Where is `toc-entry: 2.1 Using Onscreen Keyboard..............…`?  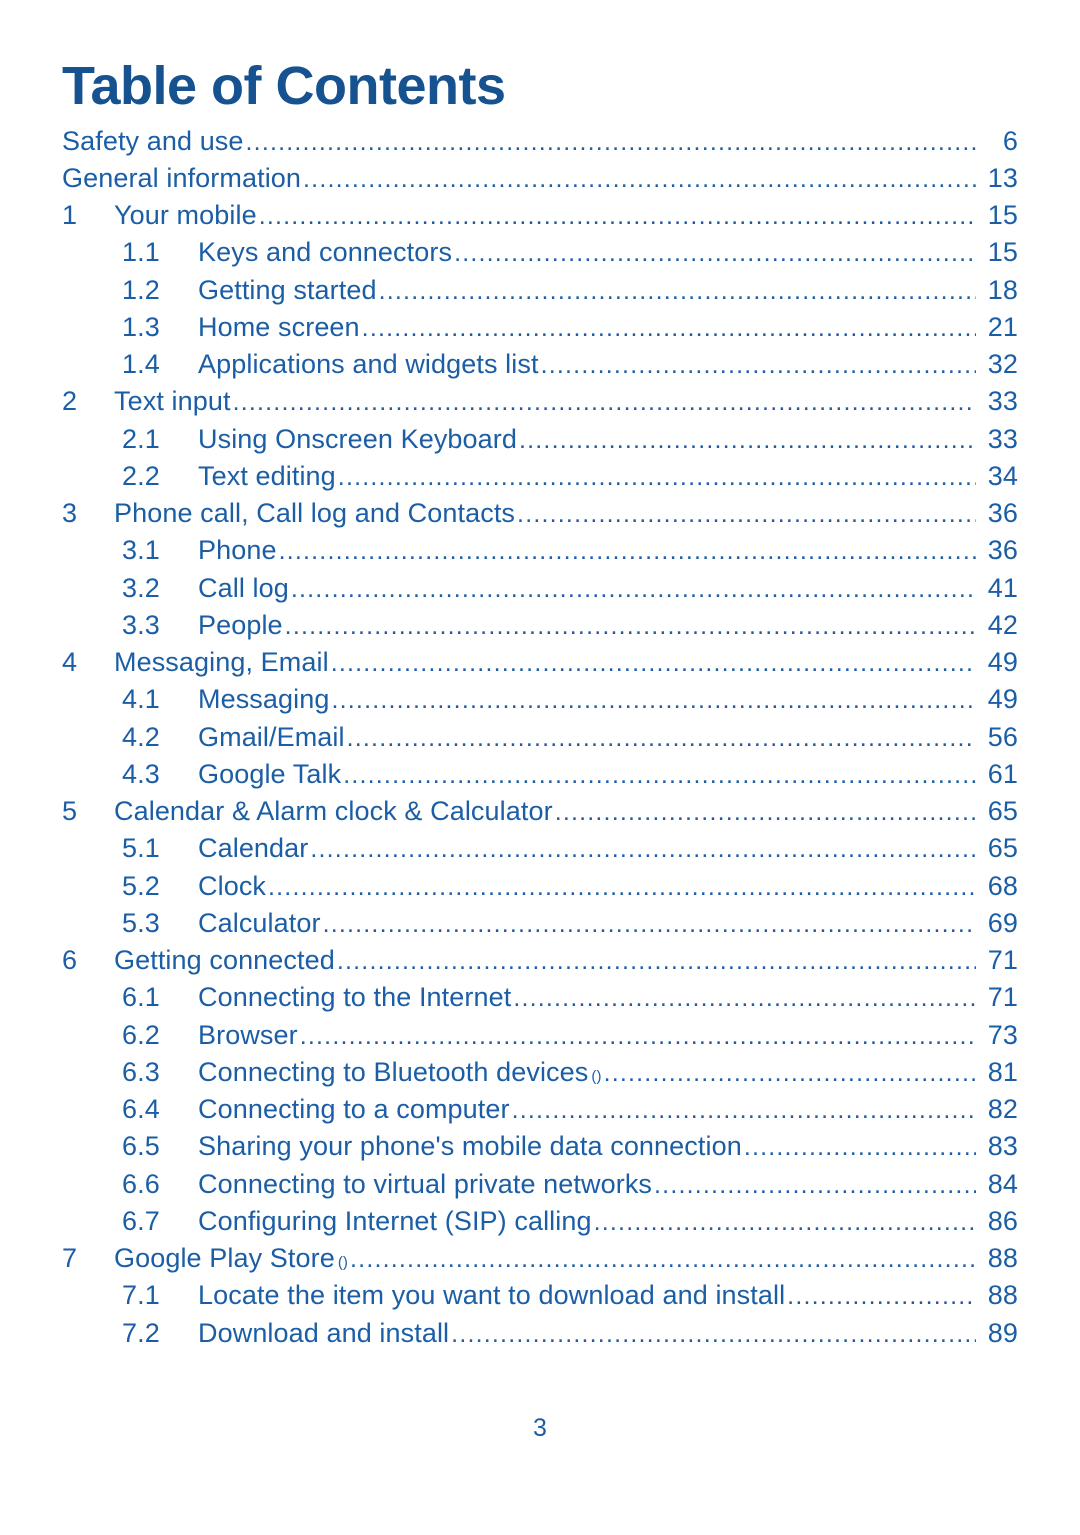 toc-entry: 2.1 Using Onscreen Keyboard..............… is located at coordinates (540, 439).